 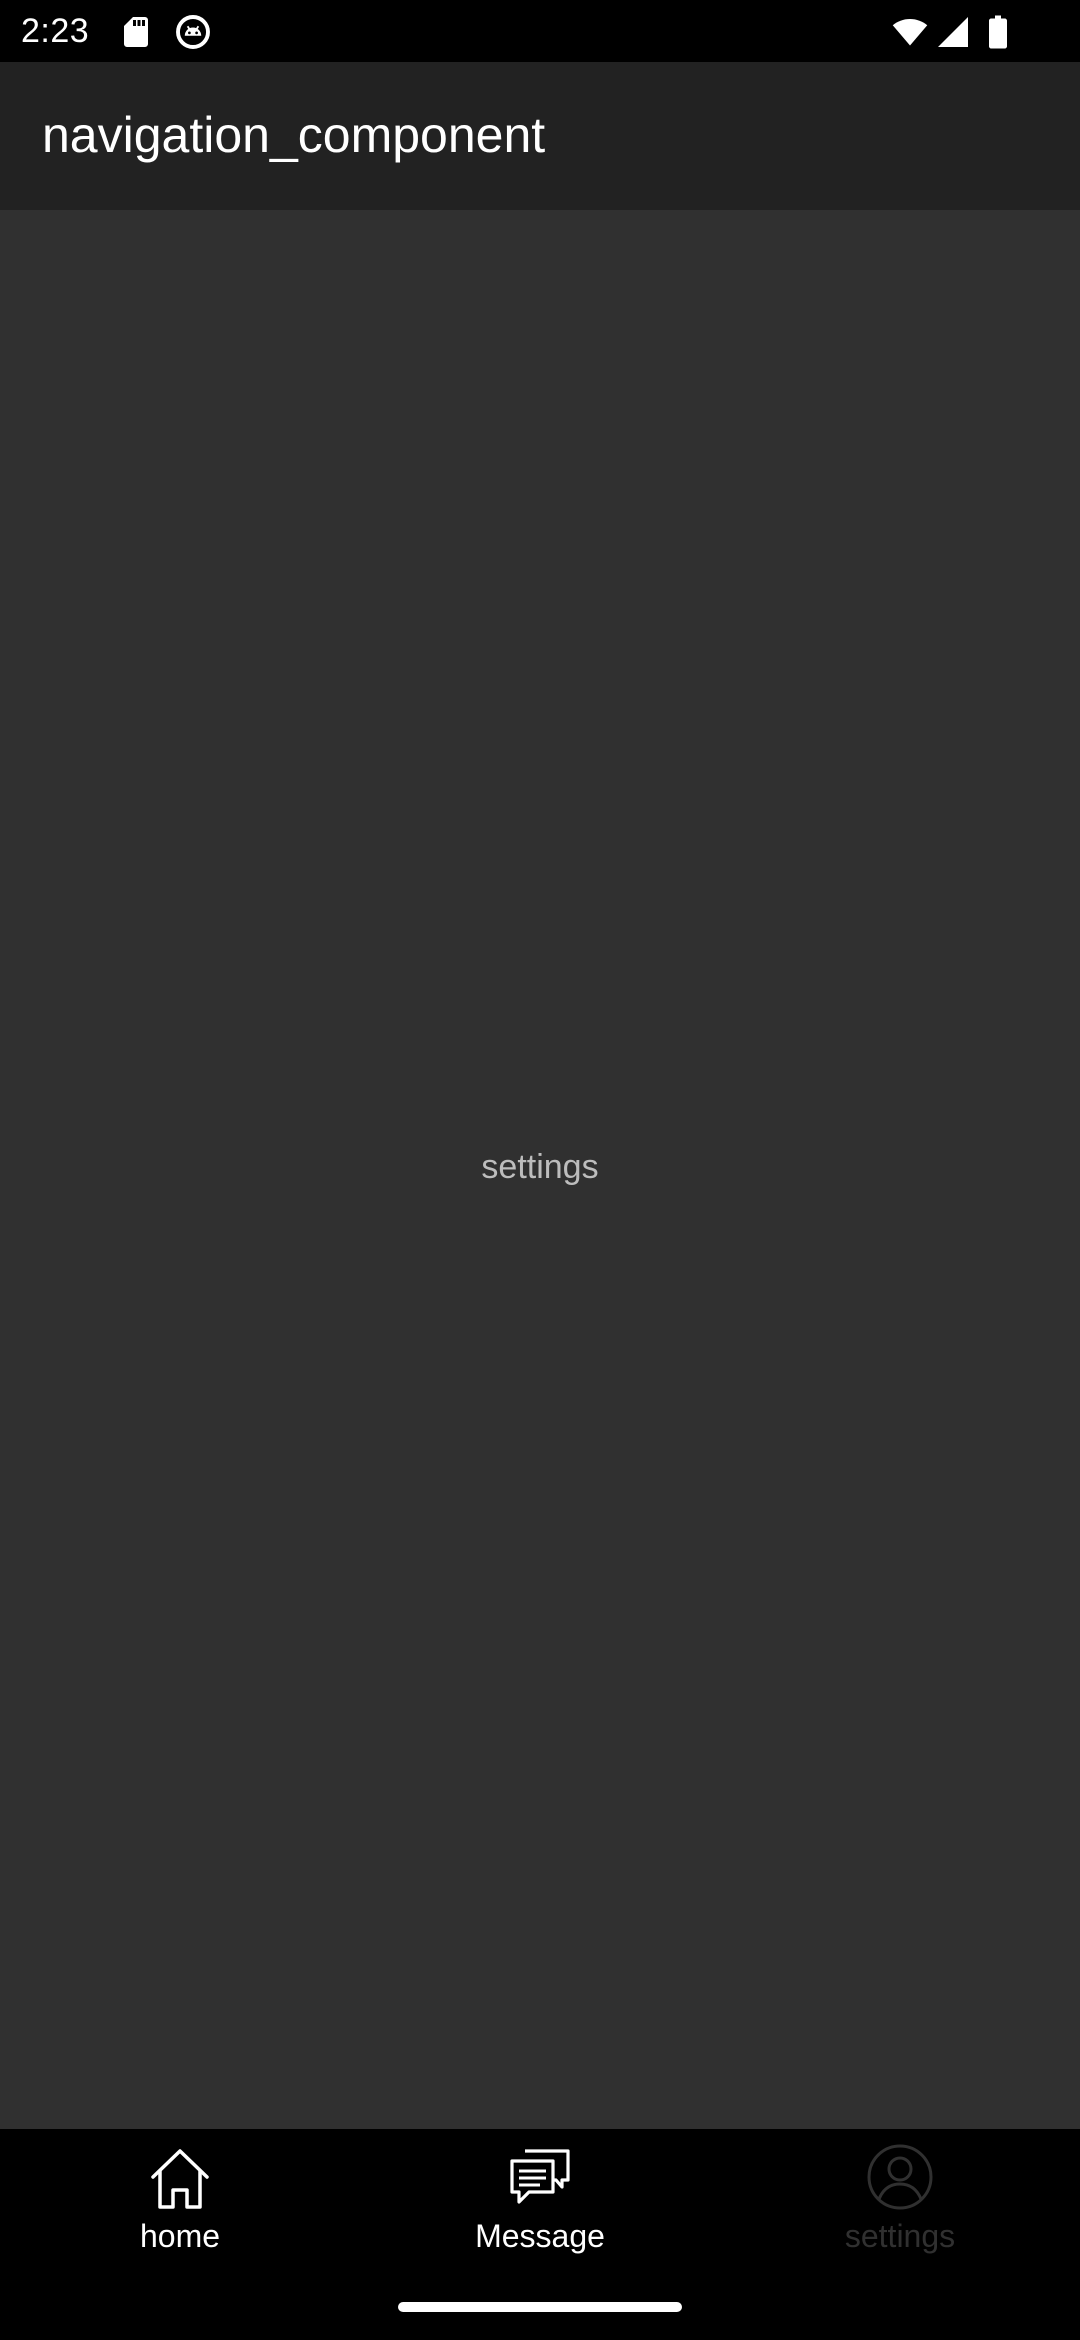 I want to click on nav-item-home: home, so click(x=180, y=2199).